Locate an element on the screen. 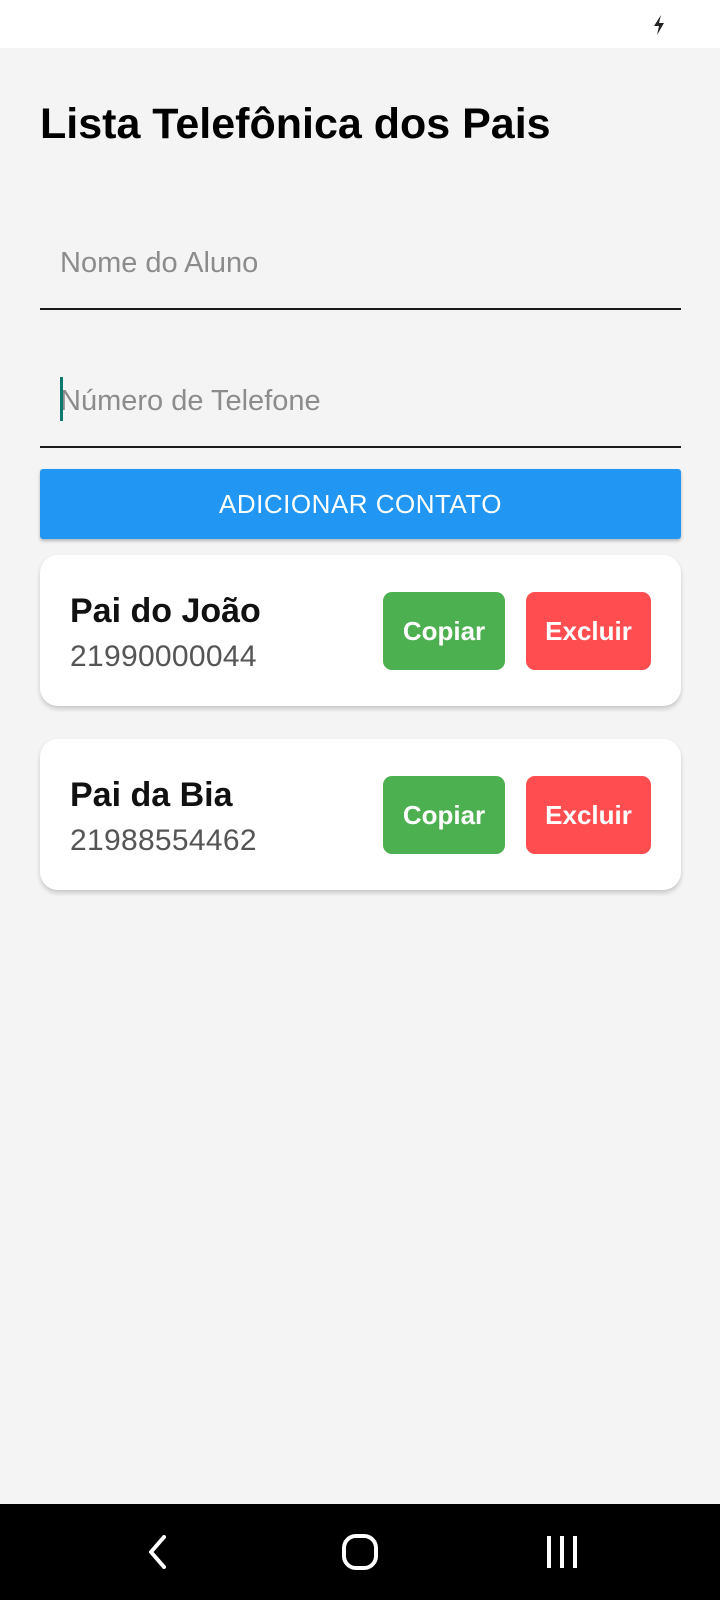 Image resolution: width=720 pixels, height=1600 pixels. student-name-field is located at coordinates (360, 270).